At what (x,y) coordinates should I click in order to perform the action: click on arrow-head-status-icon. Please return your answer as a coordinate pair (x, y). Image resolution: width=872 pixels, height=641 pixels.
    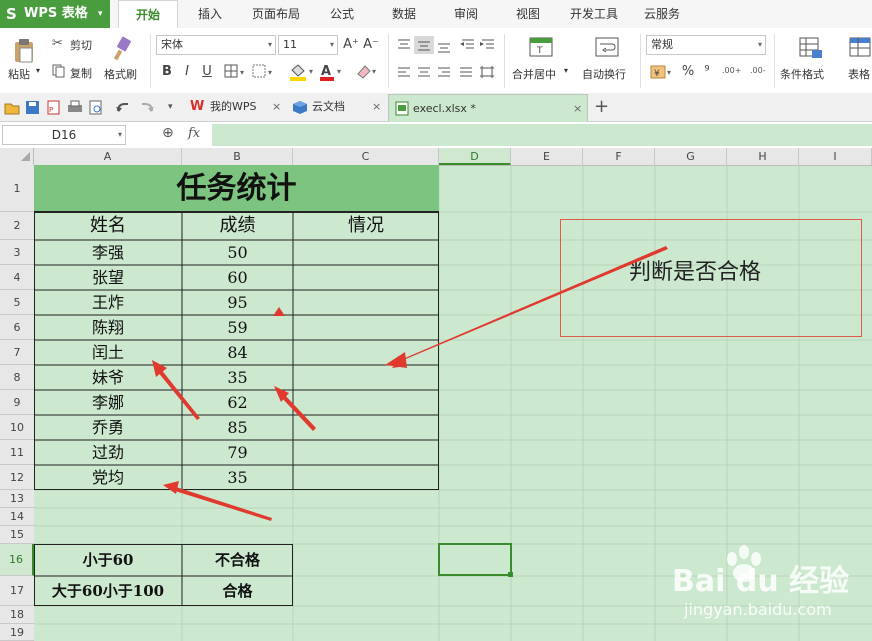
    Looking at the image, I should click on (396, 360).